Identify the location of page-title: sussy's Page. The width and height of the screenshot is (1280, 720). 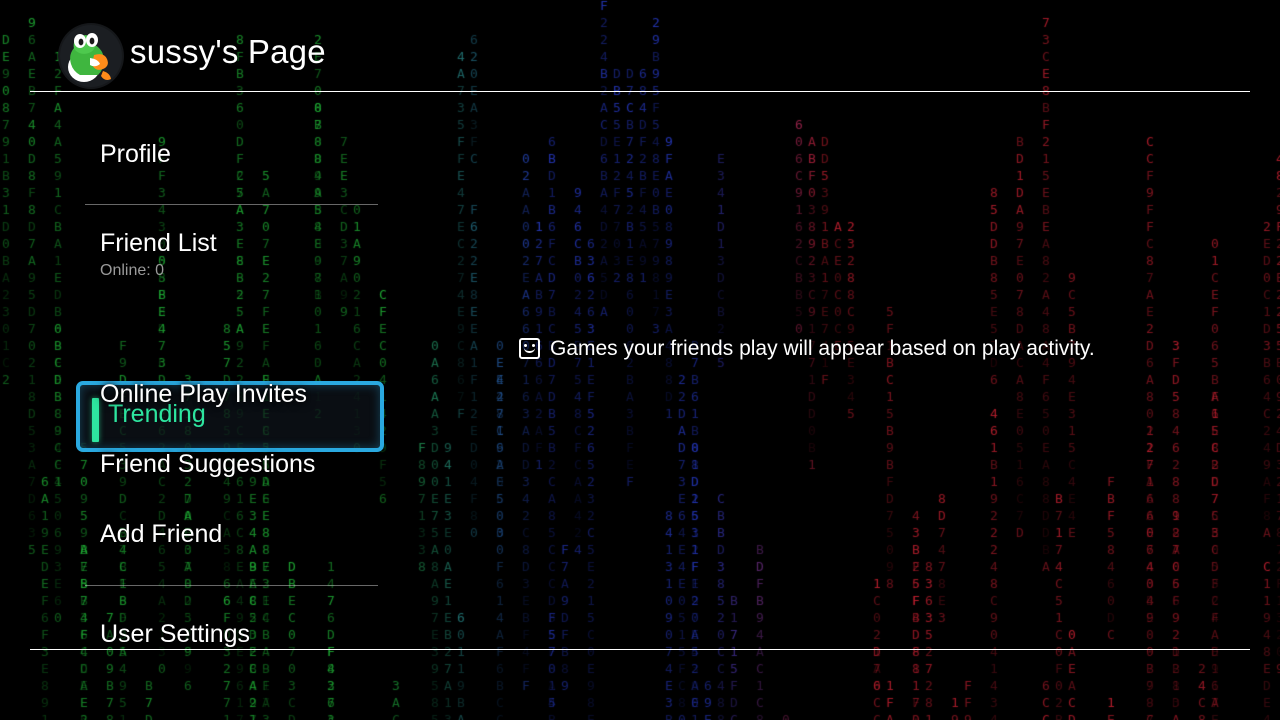
(228, 51).